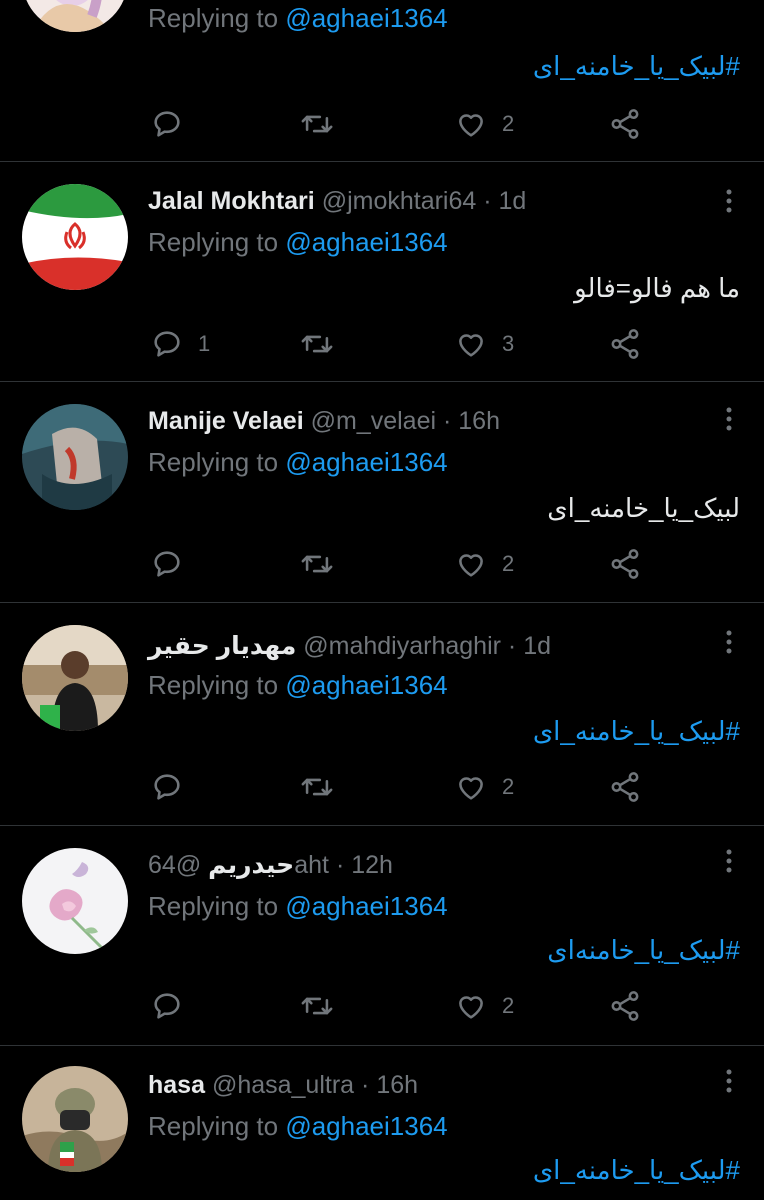  What do you see at coordinates (657, 288) in the screenshot?
I see `tweet-text: ما هم فالو=فالو` at bounding box center [657, 288].